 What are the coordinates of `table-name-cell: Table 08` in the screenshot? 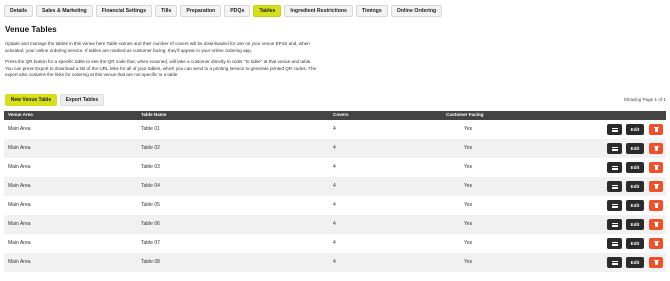 It's located at (150, 262).